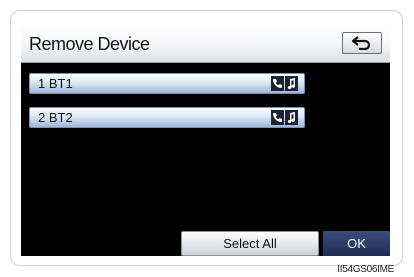 Image resolution: width=414 pixels, height=277 pixels. I want to click on device-label: 1 BT1, so click(55, 83).